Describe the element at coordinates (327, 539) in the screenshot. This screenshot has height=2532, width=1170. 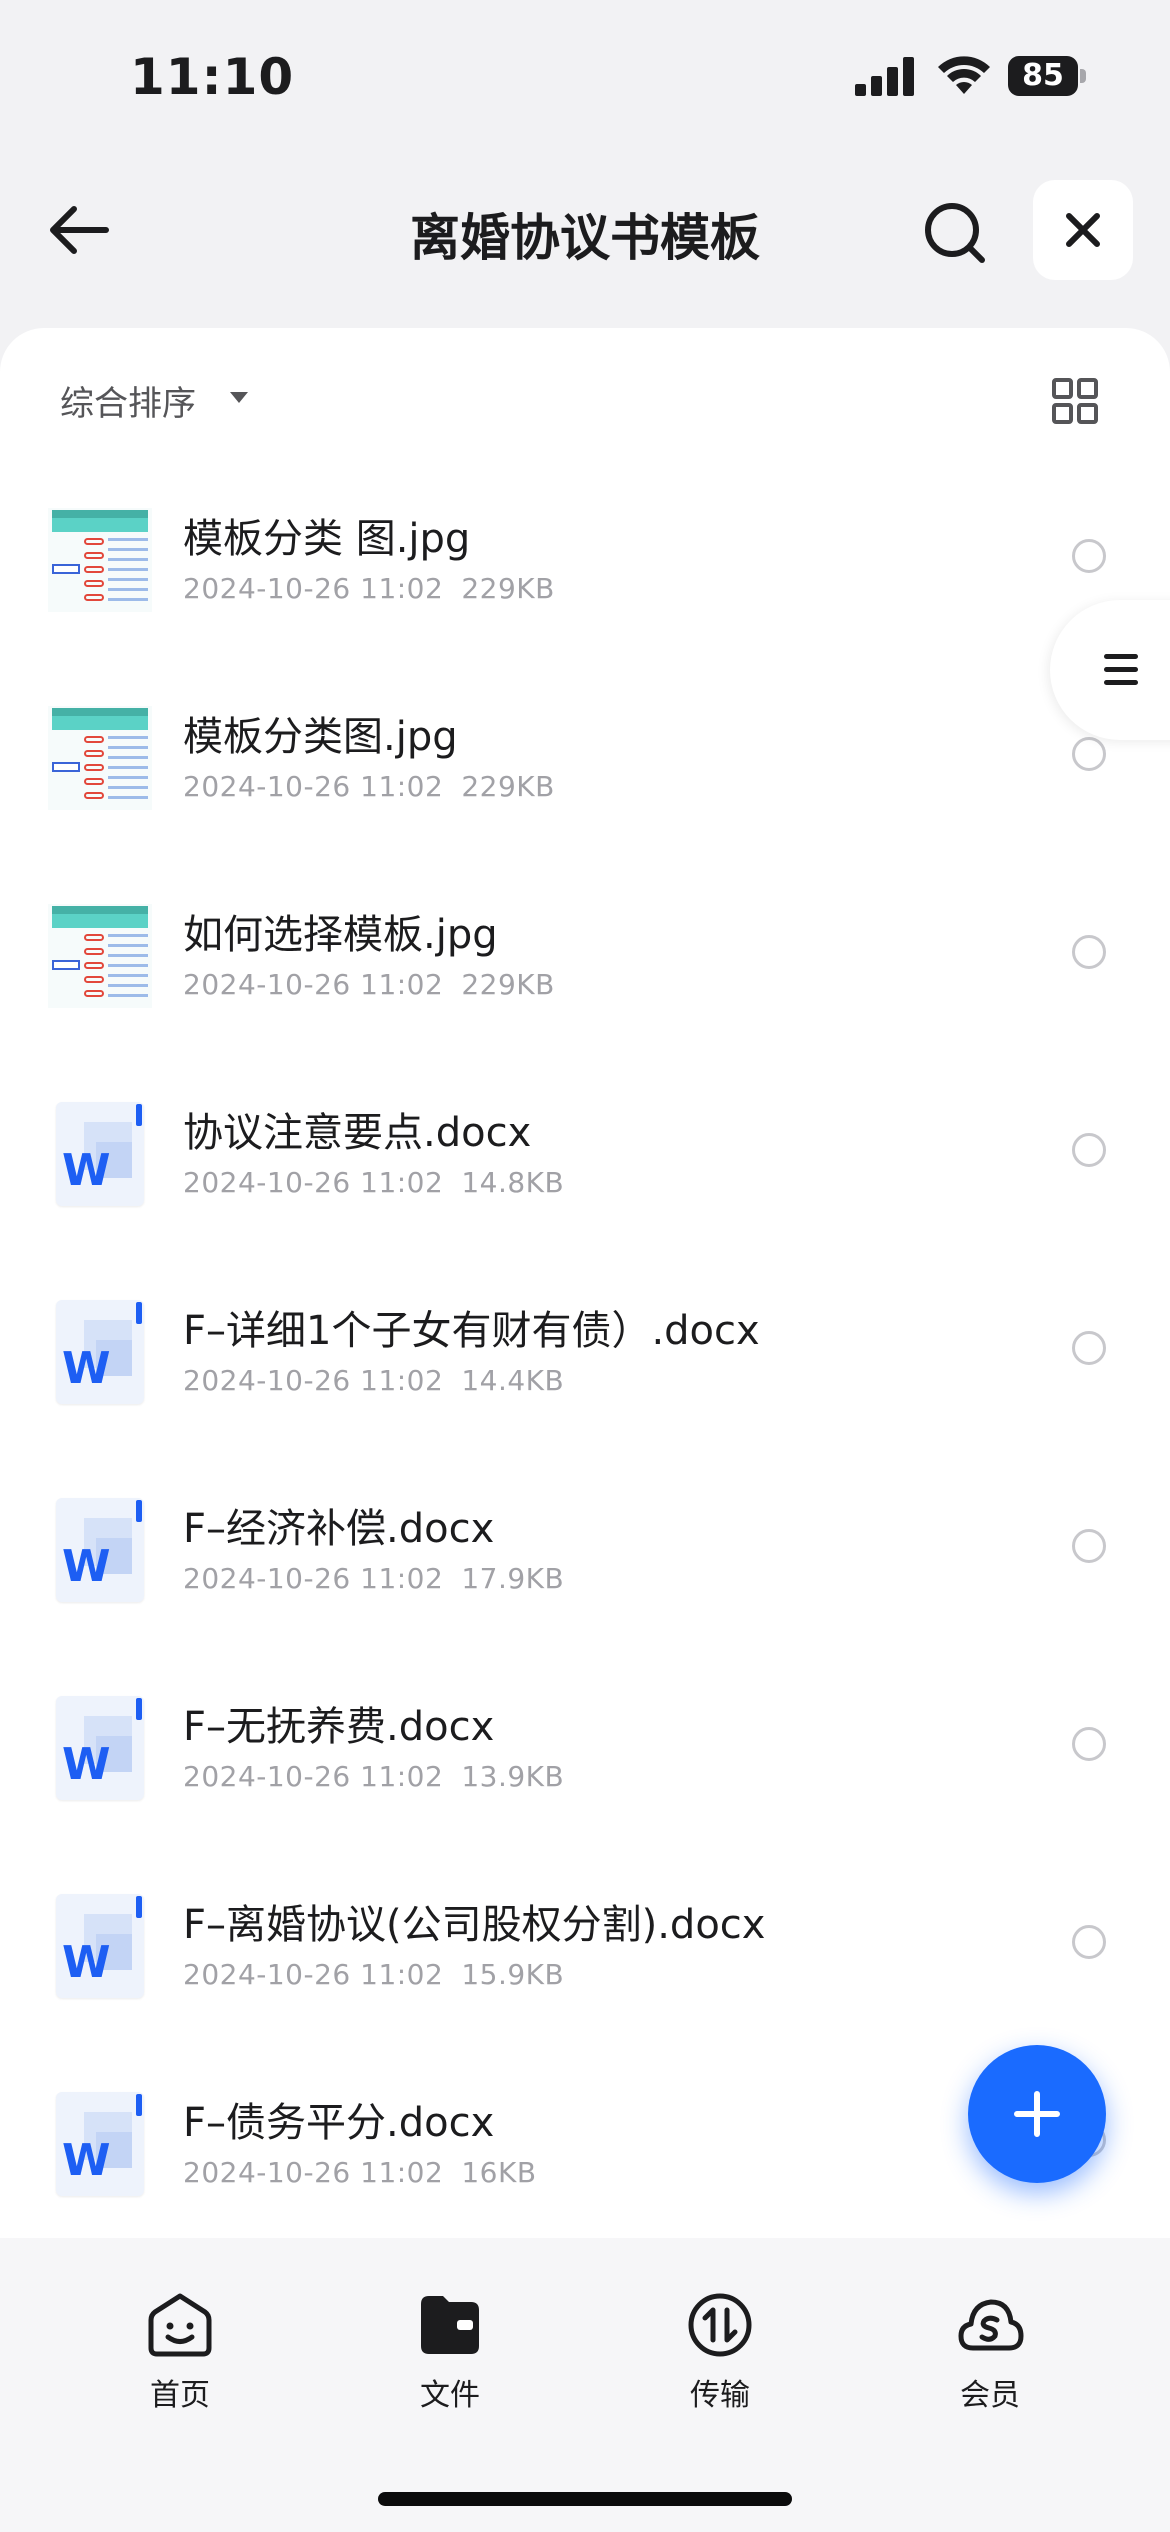
I see `file-name: 模板分类 图.jpg` at that location.